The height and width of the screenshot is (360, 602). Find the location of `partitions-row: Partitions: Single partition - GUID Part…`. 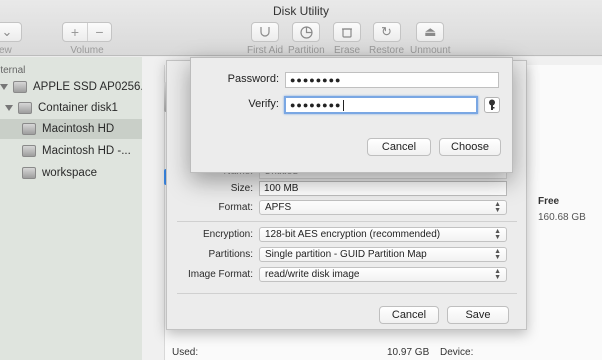

partitions-row: Partitions: Single partition - GUID Part… is located at coordinates (337, 254).